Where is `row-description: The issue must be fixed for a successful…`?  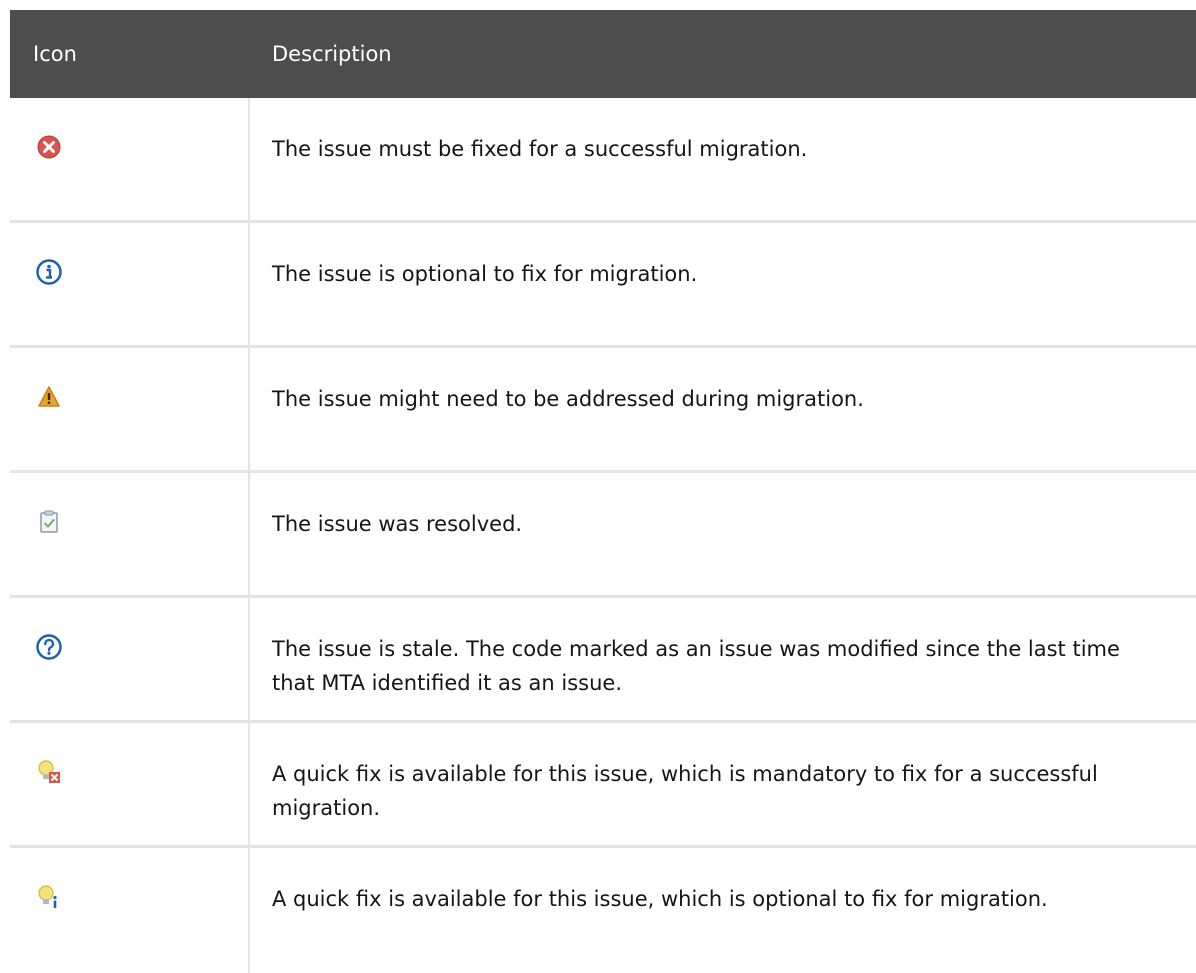 row-description: The issue must be fixed for a successful… is located at coordinates (540, 149).